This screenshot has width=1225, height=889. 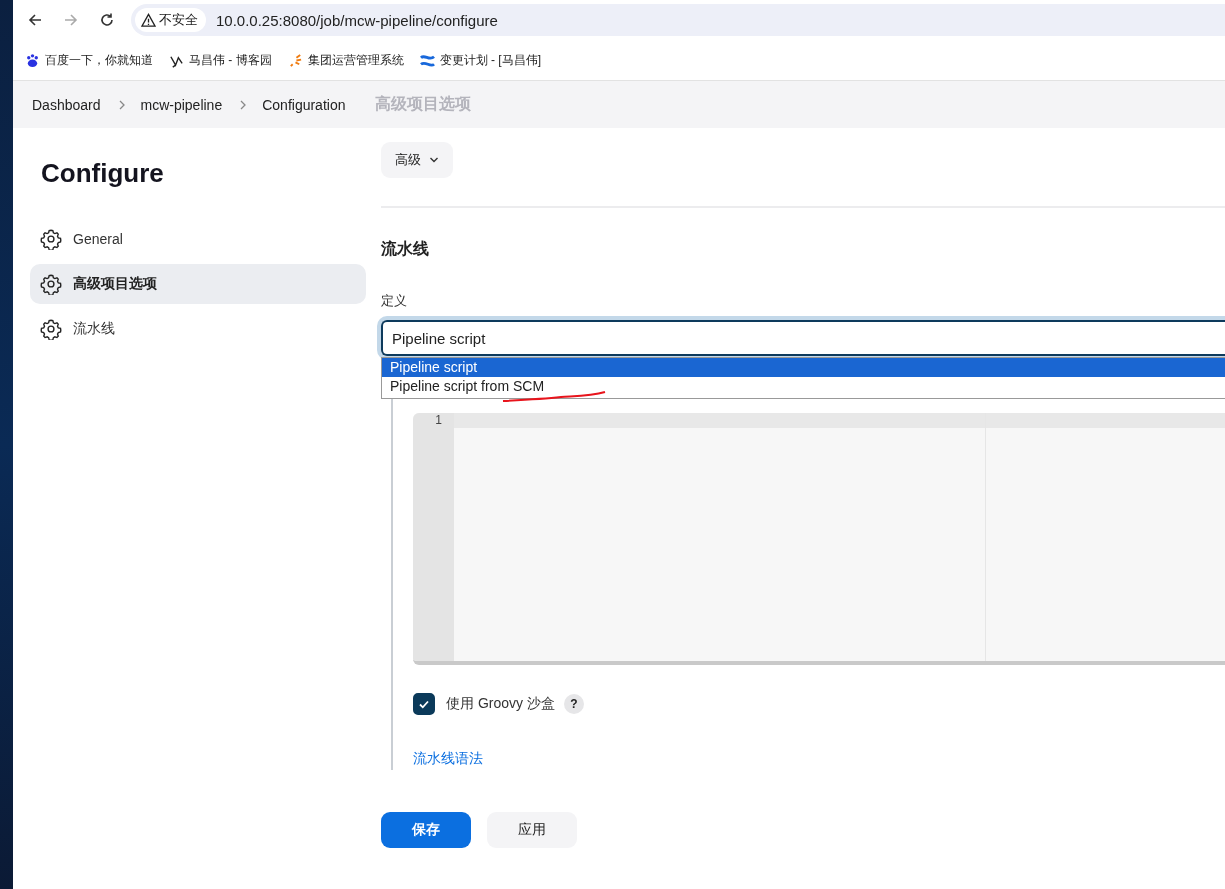 What do you see at coordinates (448, 759) in the screenshot?
I see `syntax-link: 流水线语法` at bounding box center [448, 759].